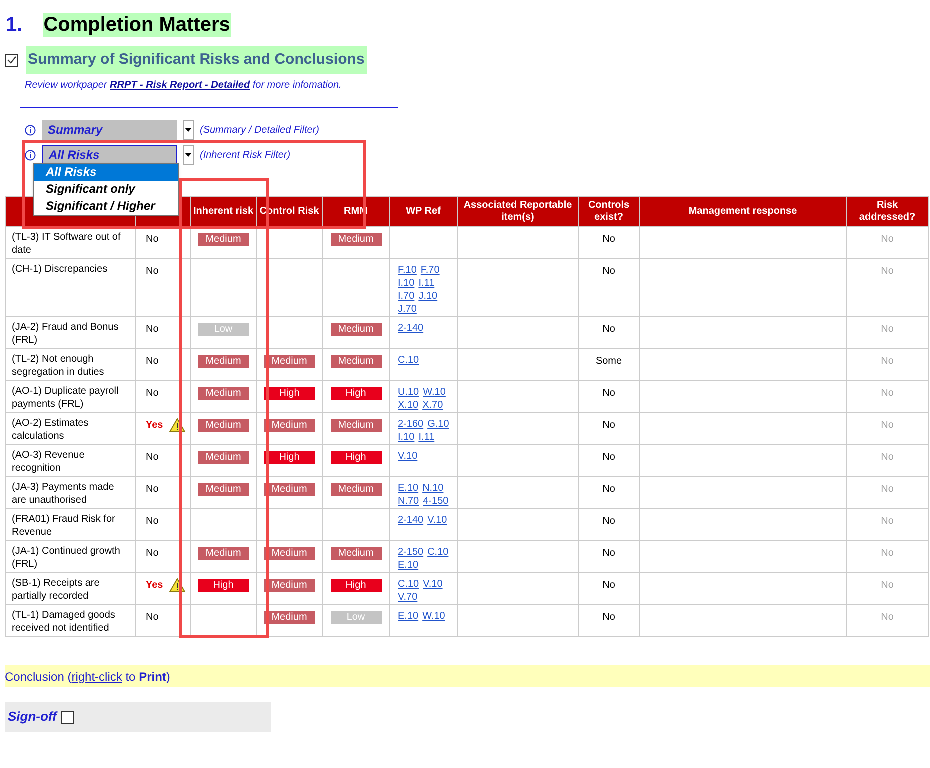 Image resolution: width=930 pixels, height=768 pixels. Describe the element at coordinates (155, 426) in the screenshot. I see `significant-value: Yes` at that location.